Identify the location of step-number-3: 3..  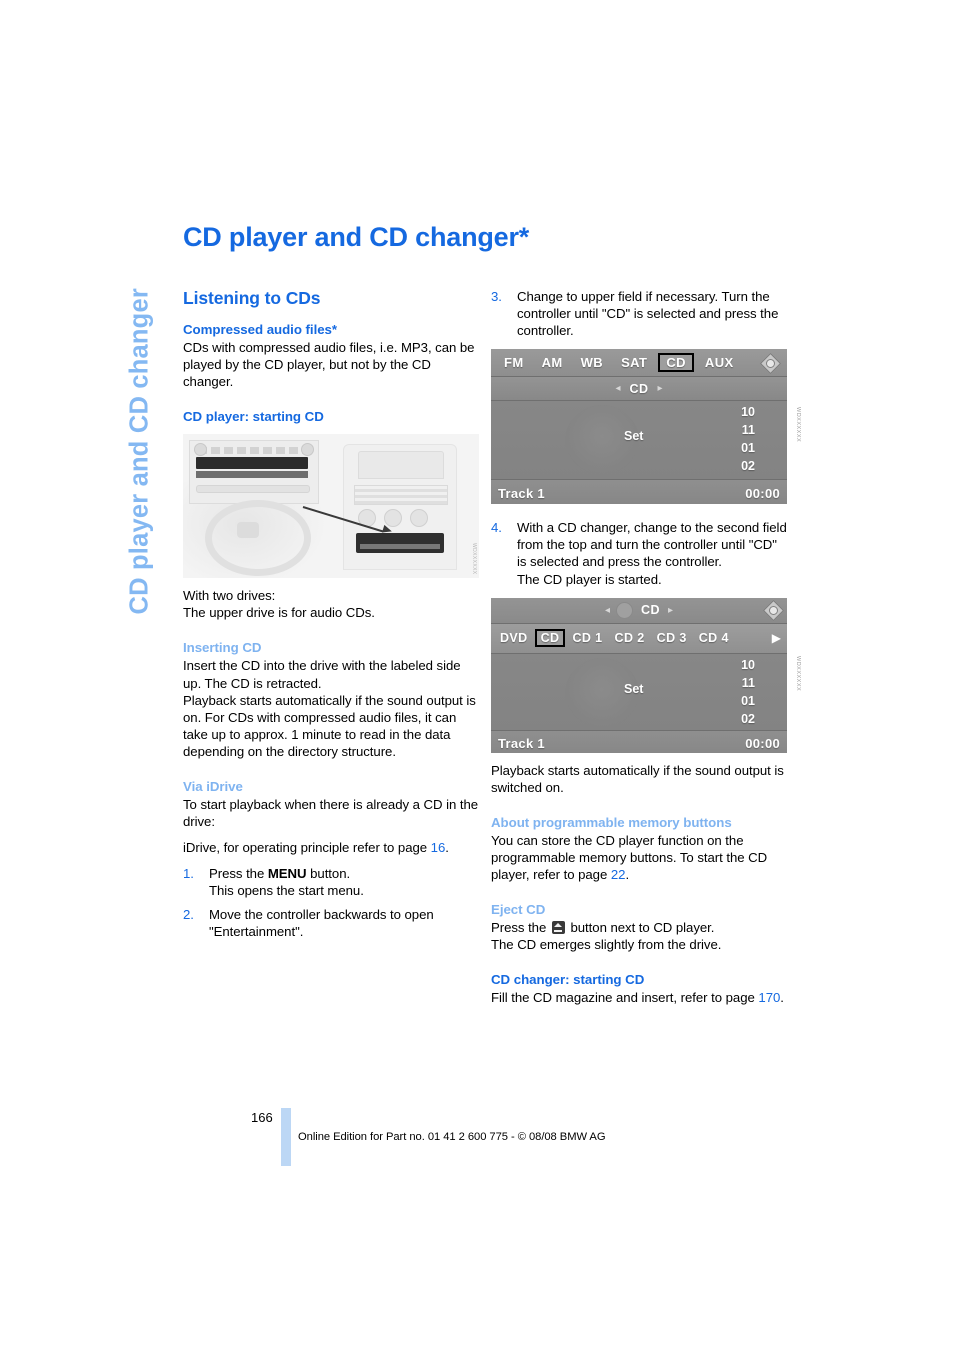
(496, 296).